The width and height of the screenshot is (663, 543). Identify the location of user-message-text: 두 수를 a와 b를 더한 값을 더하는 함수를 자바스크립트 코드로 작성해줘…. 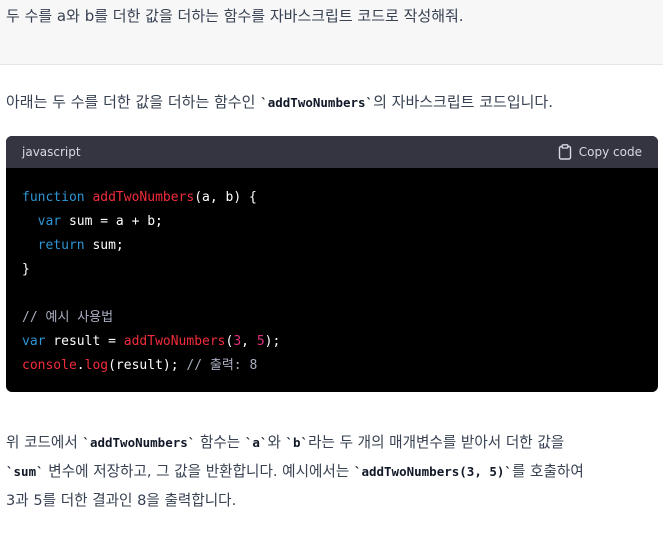
(235, 16).